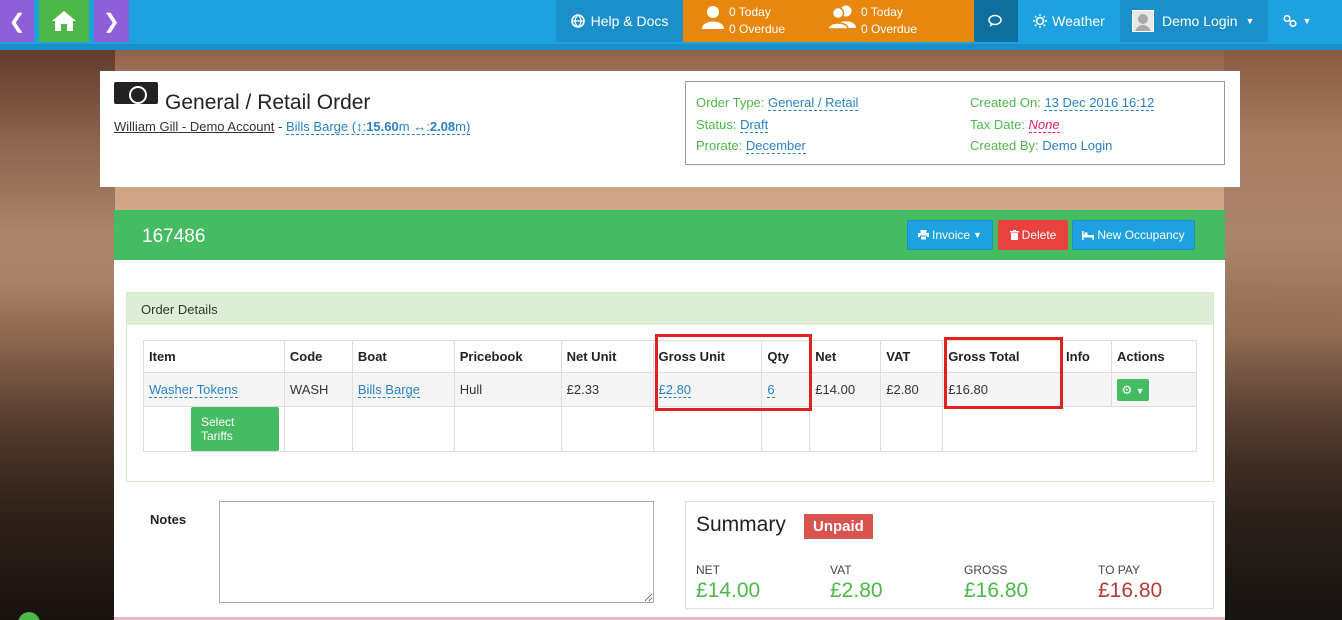 This screenshot has height=620, width=1342. I want to click on prorate-row: Prorate: December, so click(751, 146).